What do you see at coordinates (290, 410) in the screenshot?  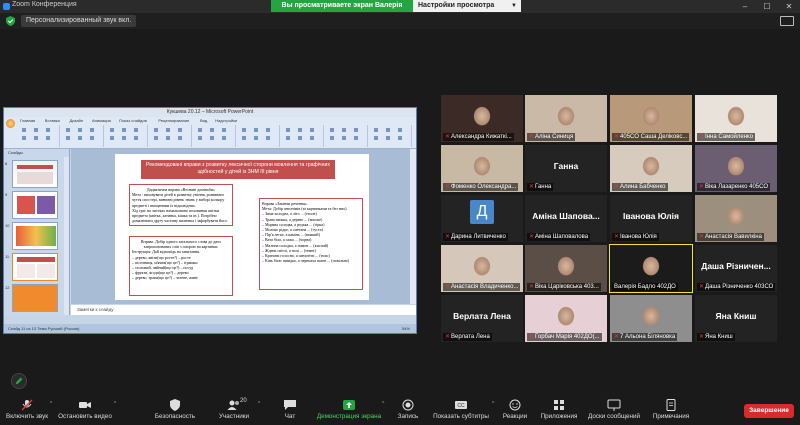 I see `chat-button: Чат` at bounding box center [290, 410].